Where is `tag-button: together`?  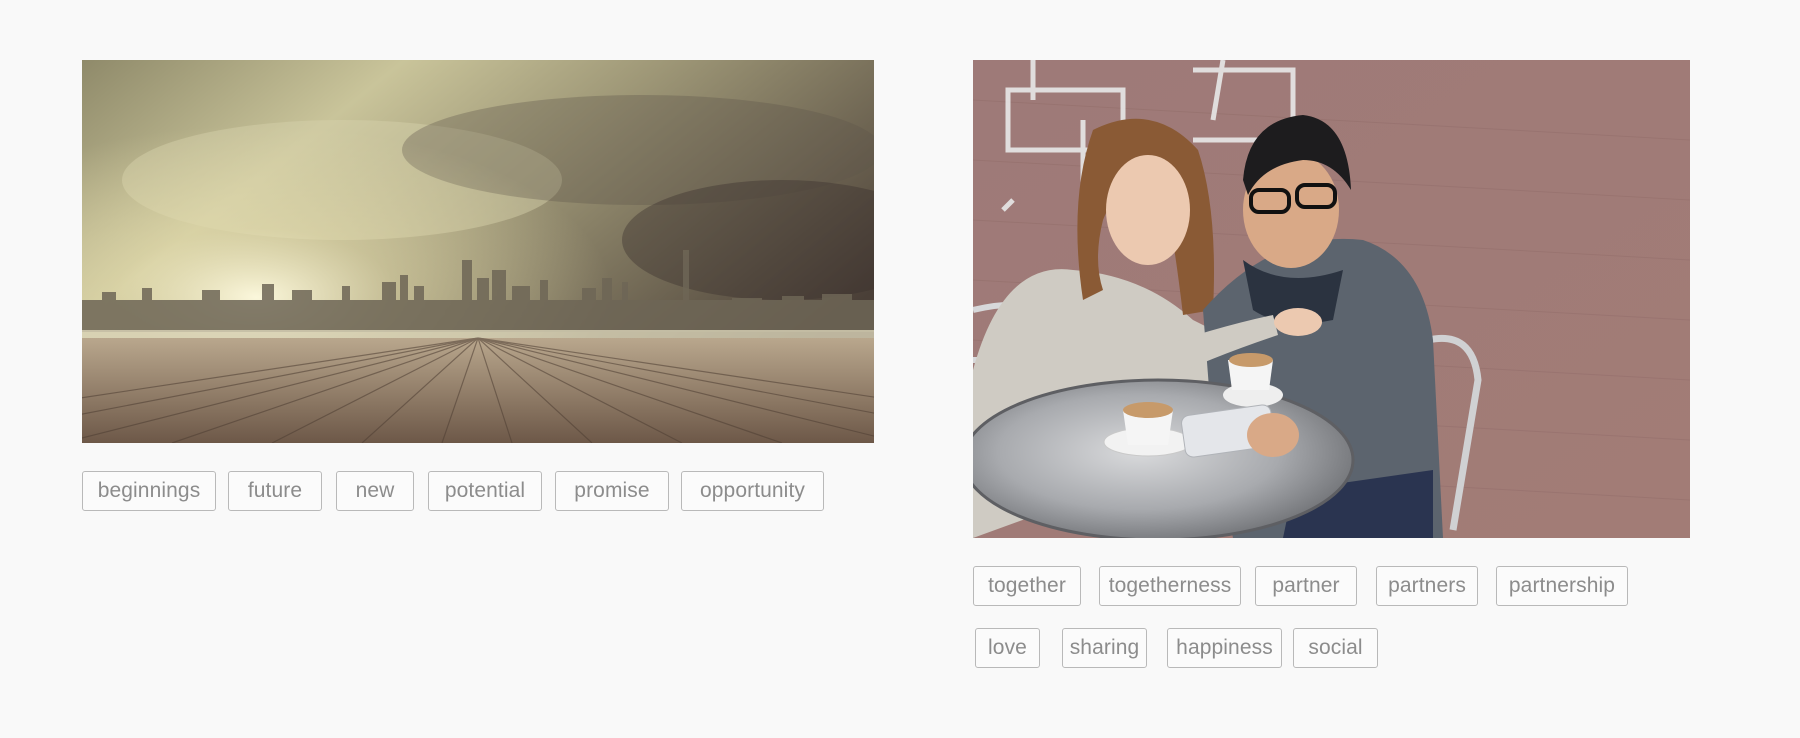 tag-button: together is located at coordinates (1027, 586).